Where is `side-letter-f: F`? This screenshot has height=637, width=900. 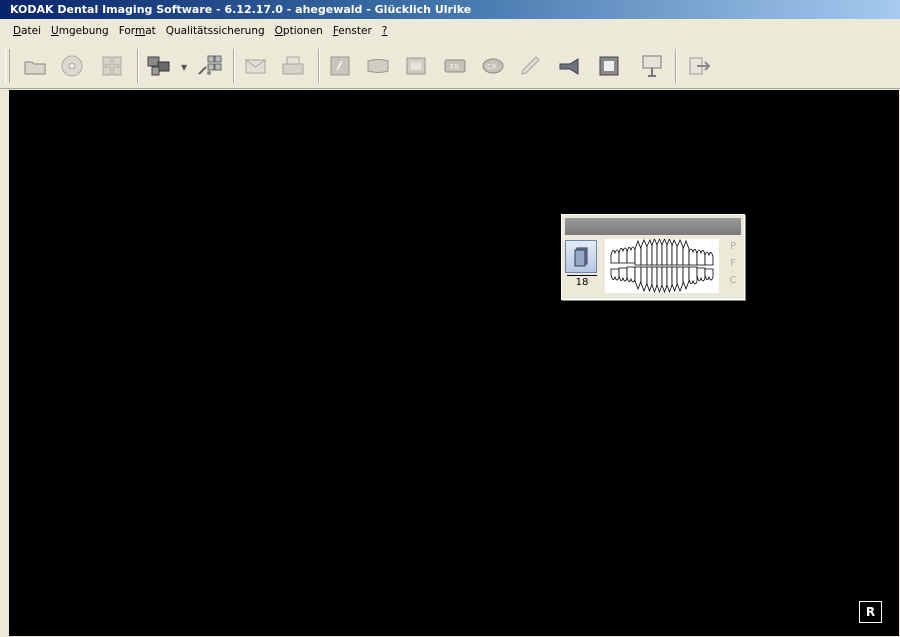
side-letter-f: F is located at coordinates (733, 263).